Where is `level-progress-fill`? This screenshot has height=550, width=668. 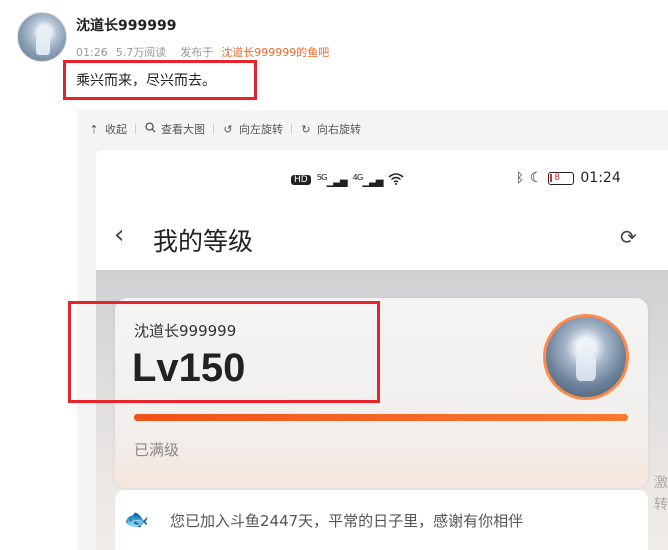 level-progress-fill is located at coordinates (381, 417).